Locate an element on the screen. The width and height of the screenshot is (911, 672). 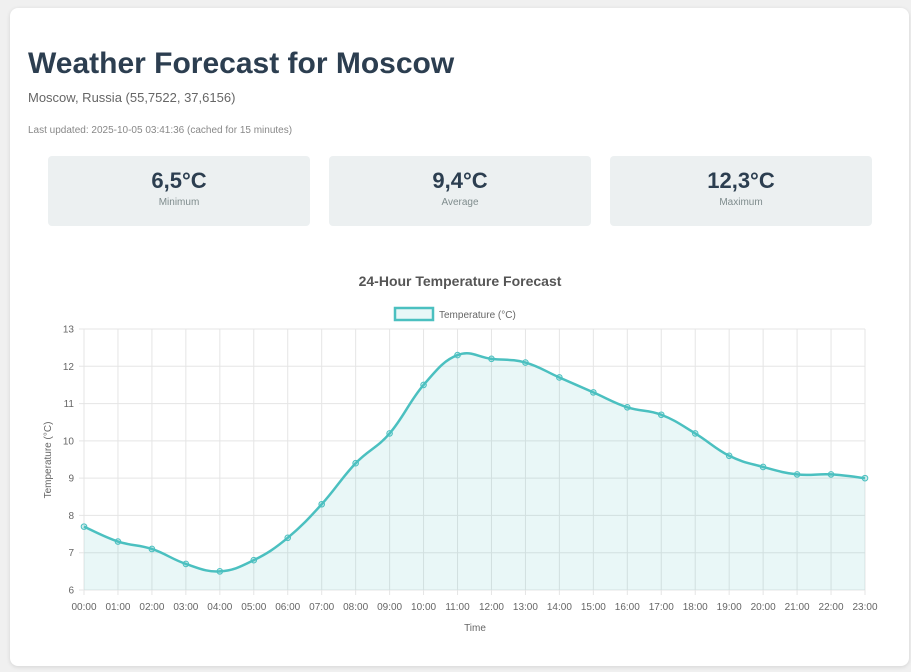
x-tick-label: 13:00 is located at coordinates (525, 607).